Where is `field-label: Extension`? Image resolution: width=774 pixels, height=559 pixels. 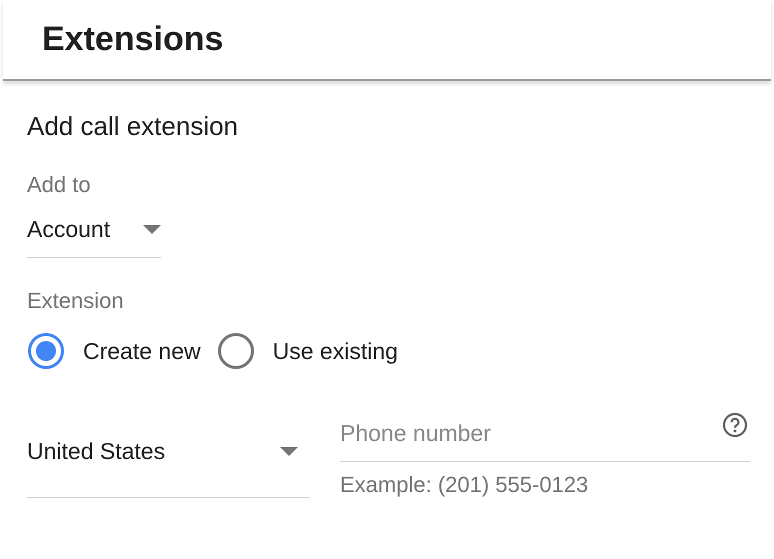
field-label: Extension is located at coordinates (75, 301).